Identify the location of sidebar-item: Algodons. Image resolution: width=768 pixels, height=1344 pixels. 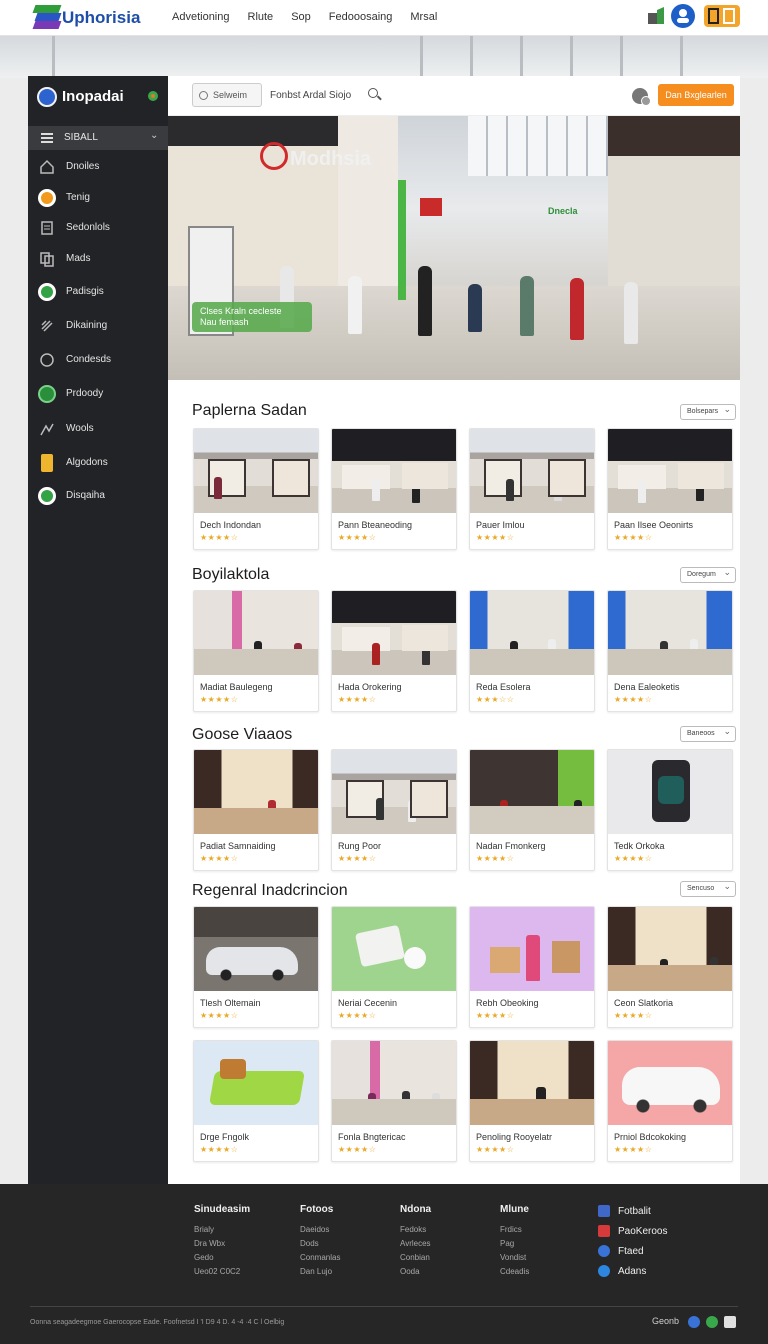
(98, 463).